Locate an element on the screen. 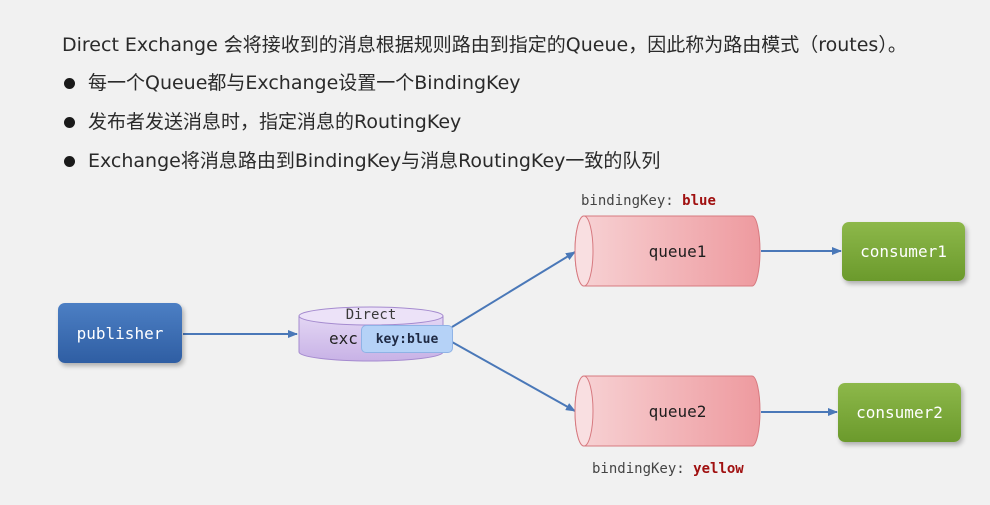 The image size is (990, 505). consumer2-node: consumer2 is located at coordinates (899, 412).